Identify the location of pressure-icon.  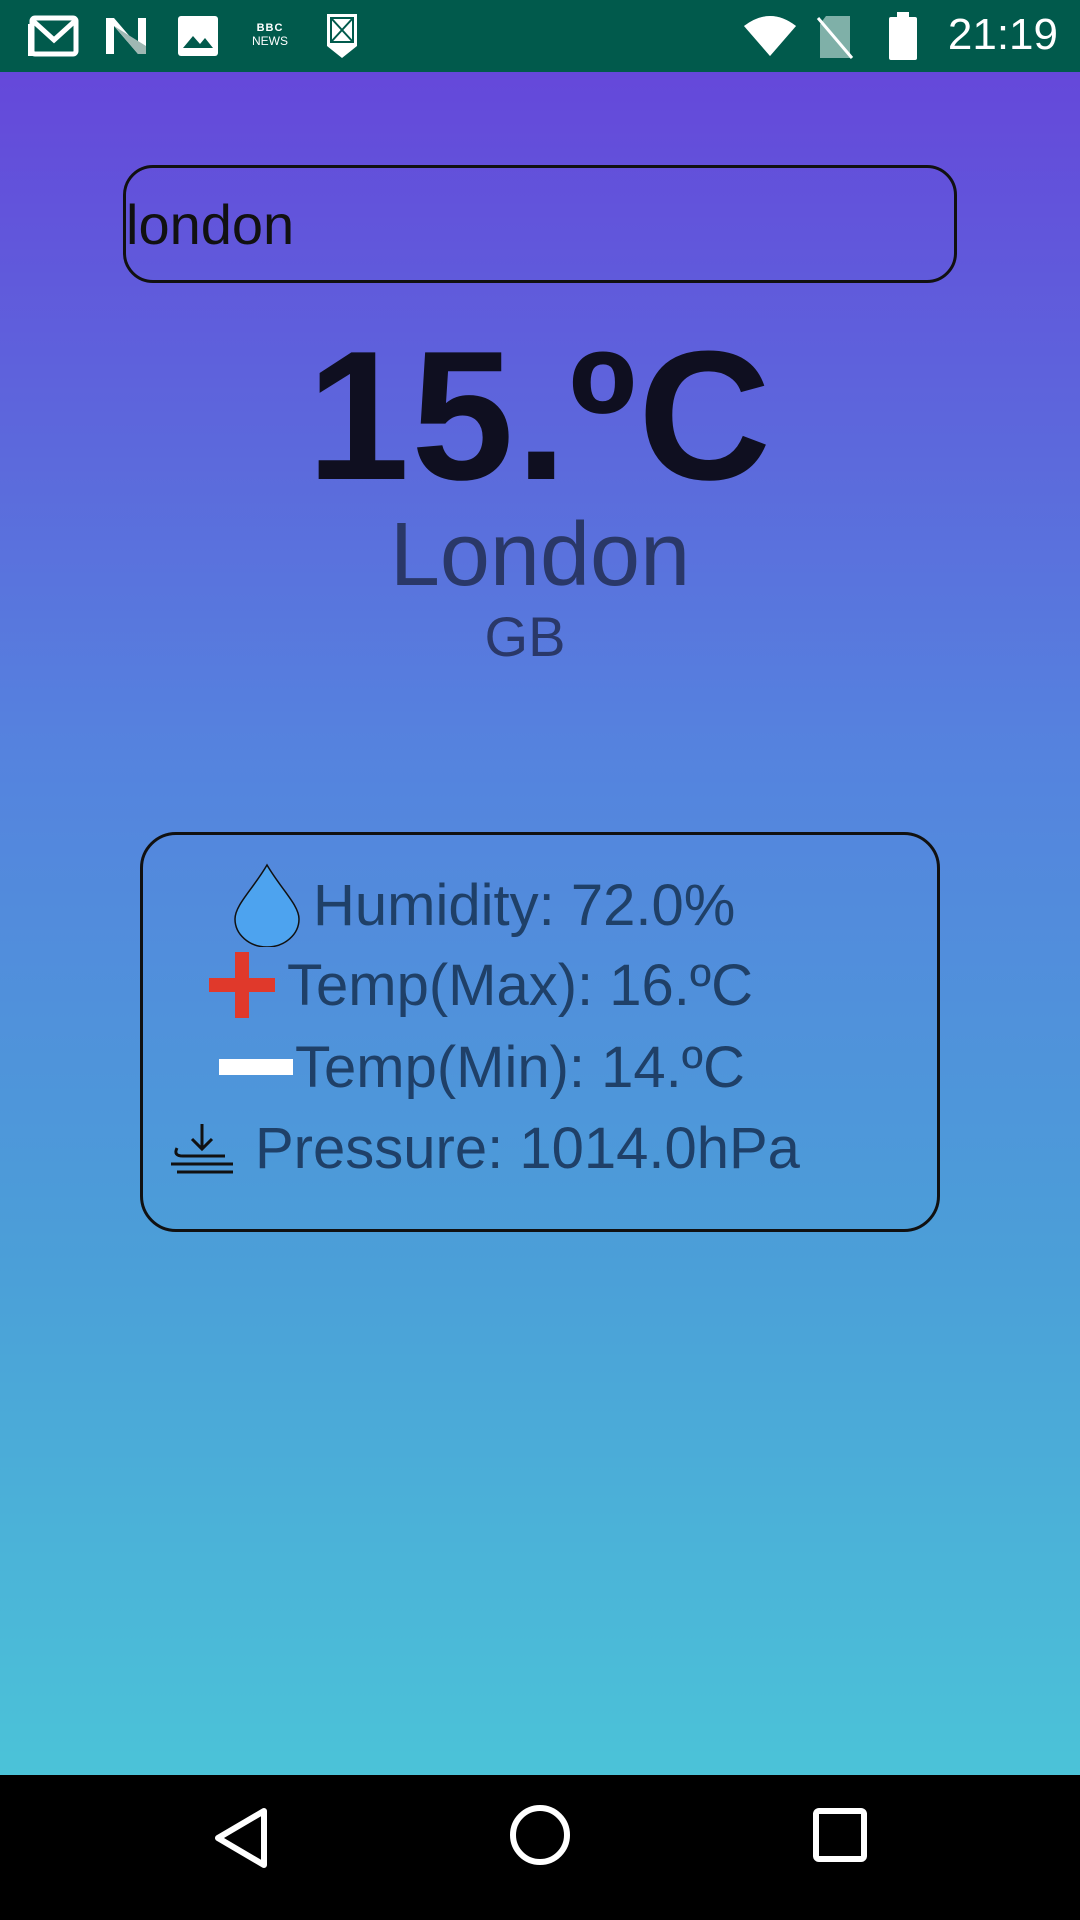
(202, 1149).